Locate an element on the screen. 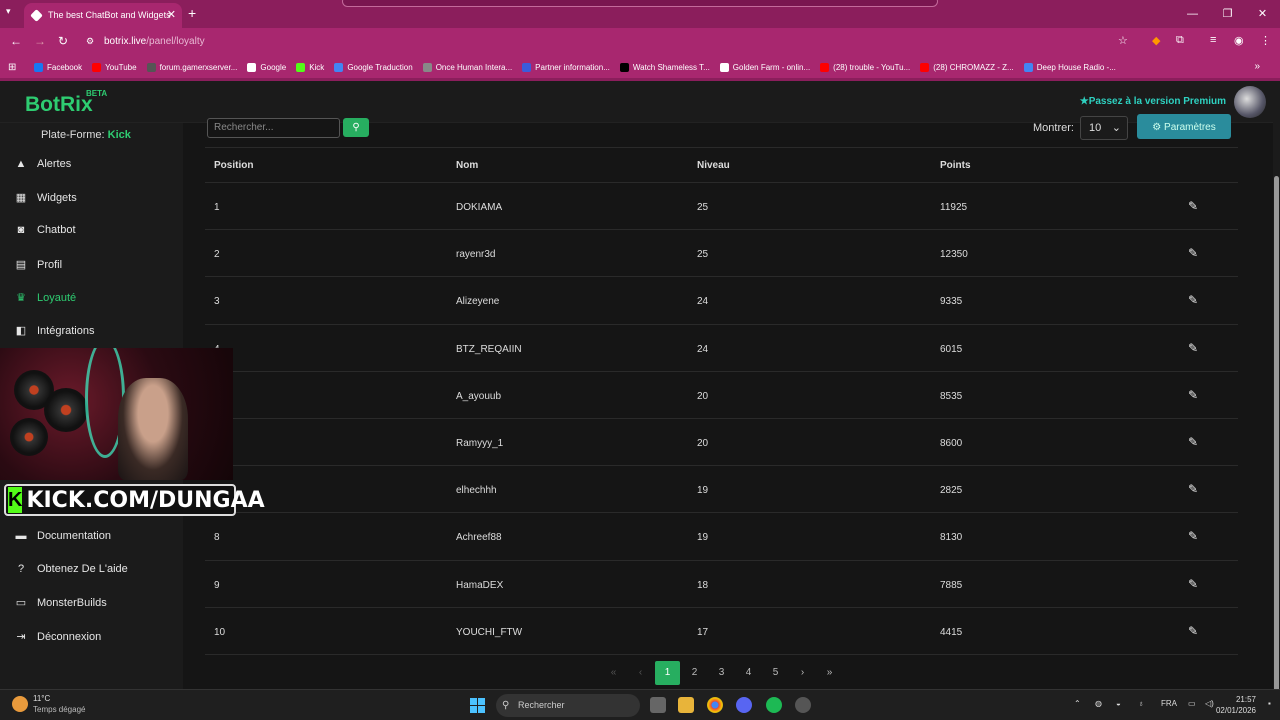  premium-link: ★Passez à la version Premium is located at coordinates (1153, 101).